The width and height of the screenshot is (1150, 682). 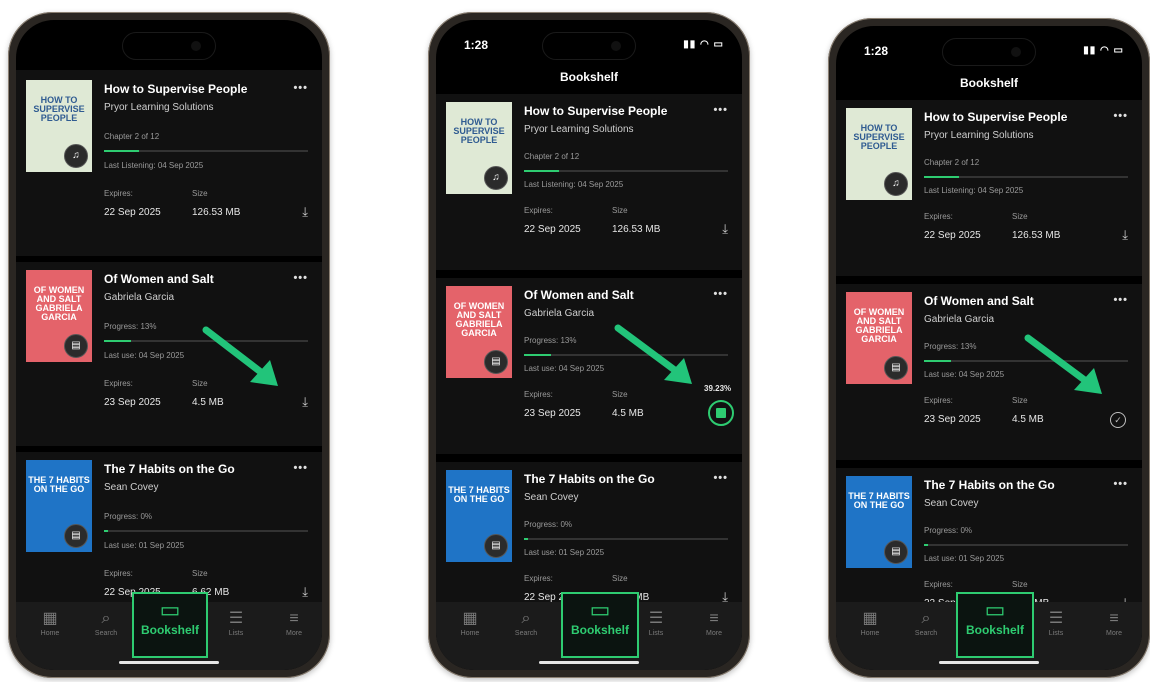 What do you see at coordinates (989, 50) in the screenshot?
I see `status-bar: 1:28 ▮▮ ◠ ▭` at bounding box center [989, 50].